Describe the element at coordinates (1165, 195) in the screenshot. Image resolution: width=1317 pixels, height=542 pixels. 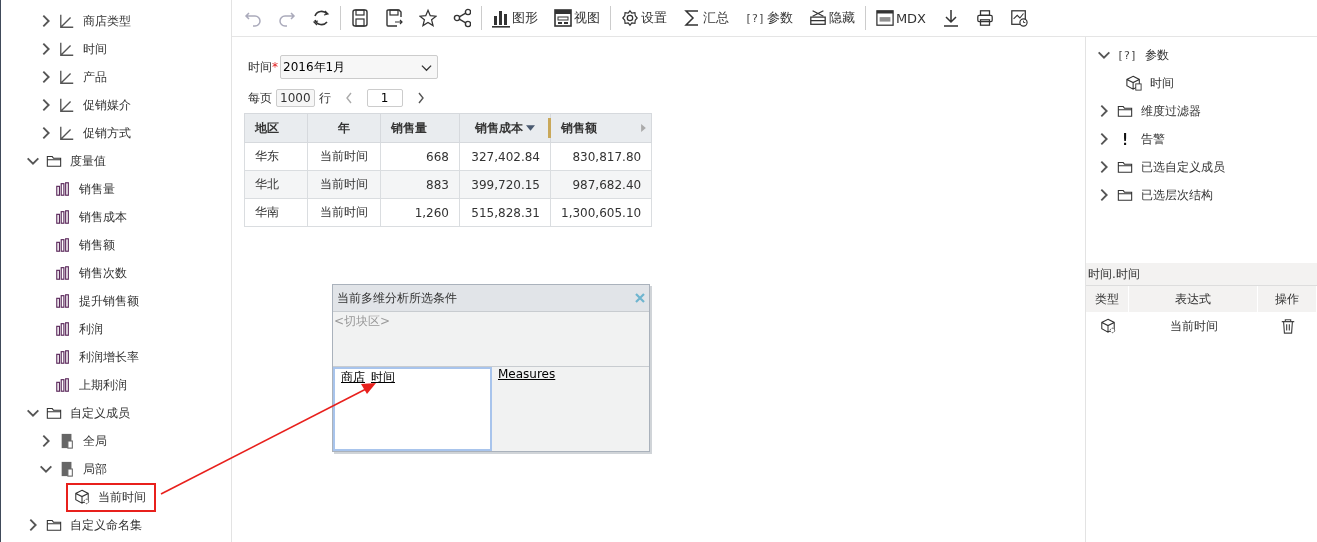
I see `tree-item: 已选层次结构` at that location.